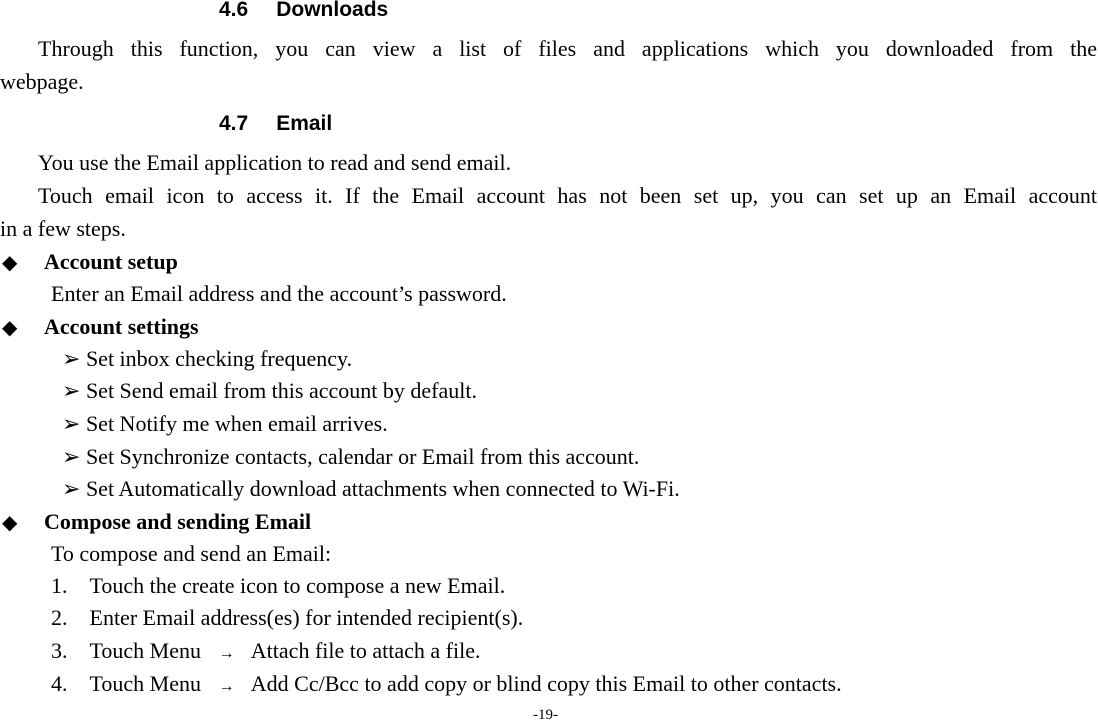 This screenshot has width=1098, height=727. I want to click on section-title: Downloads, so click(332, 10).